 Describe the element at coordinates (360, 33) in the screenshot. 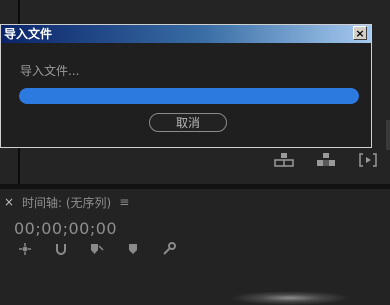

I see `dialog-close-button: ×` at that location.